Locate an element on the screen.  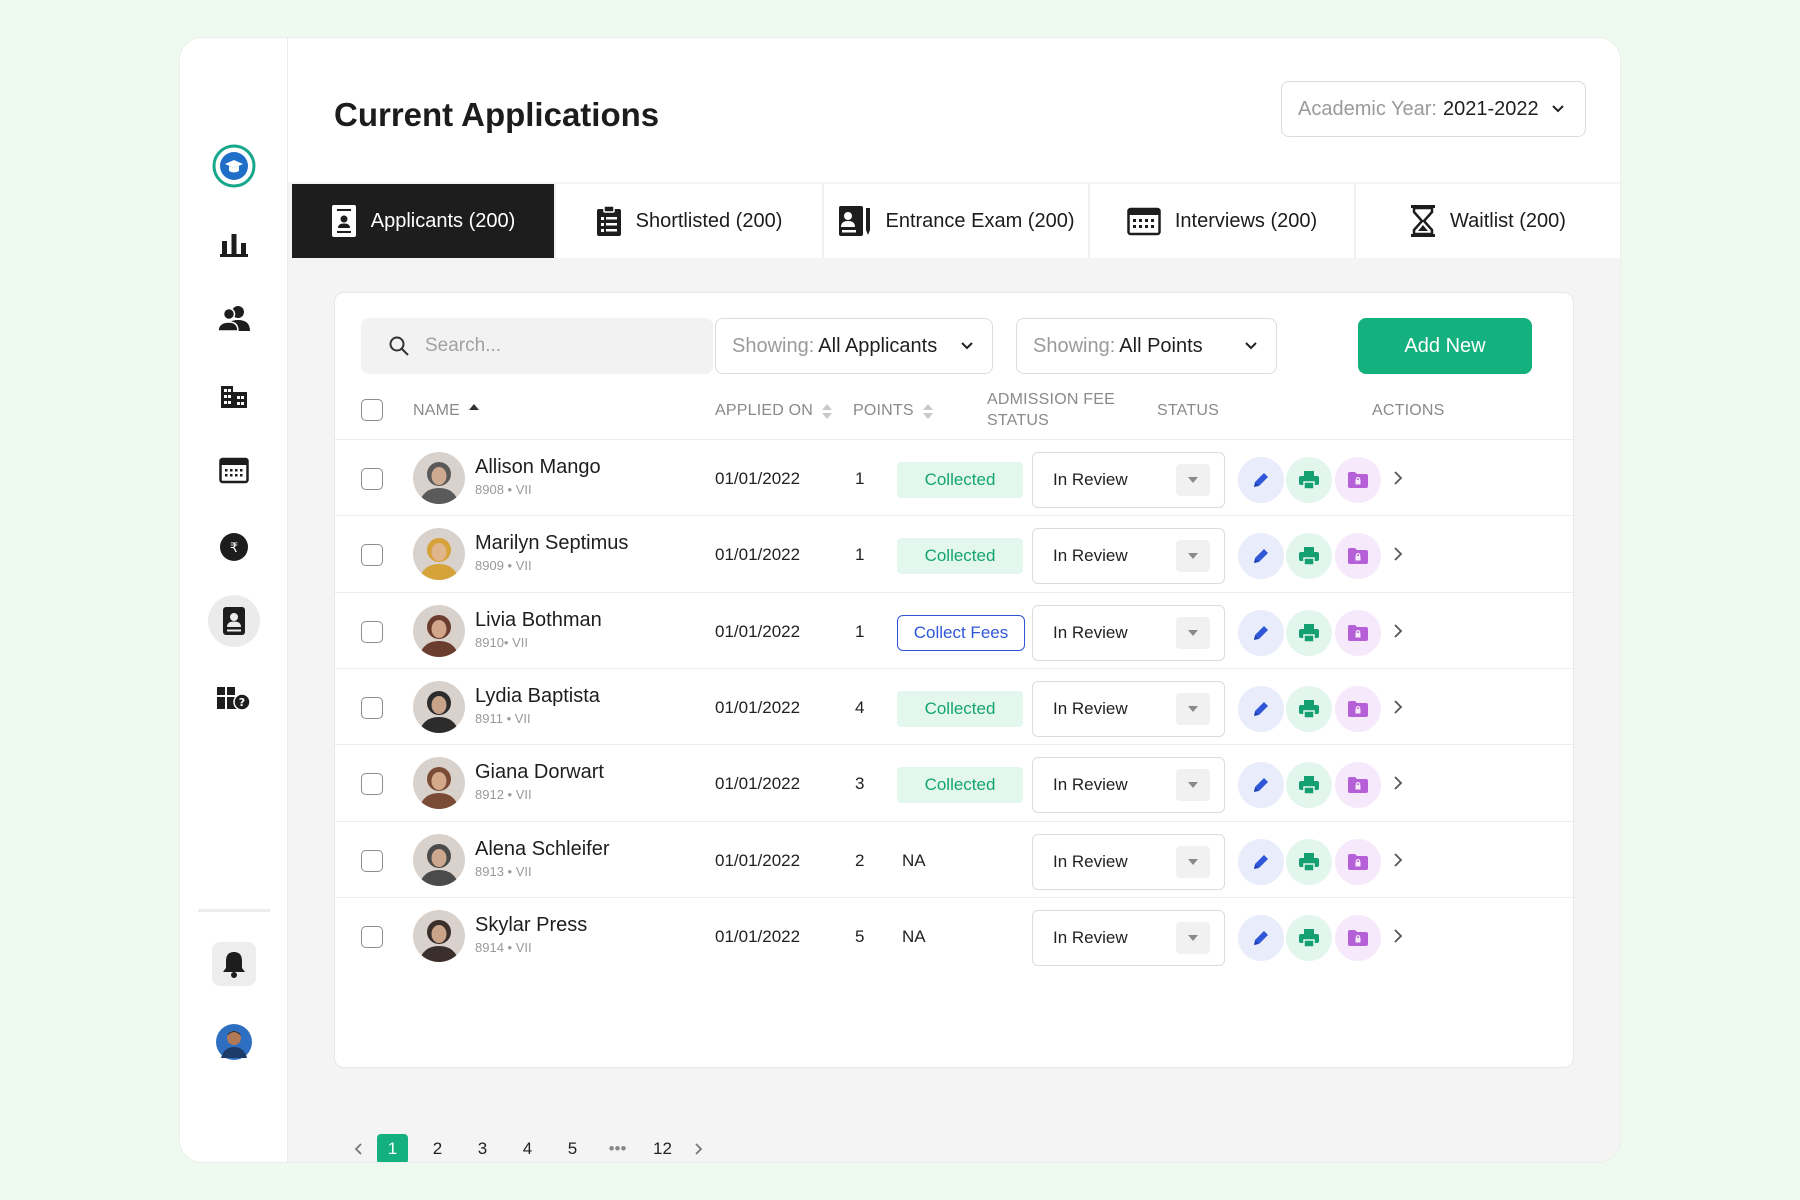
applicant-name: Alena Schleifer is located at coordinates (542, 849).